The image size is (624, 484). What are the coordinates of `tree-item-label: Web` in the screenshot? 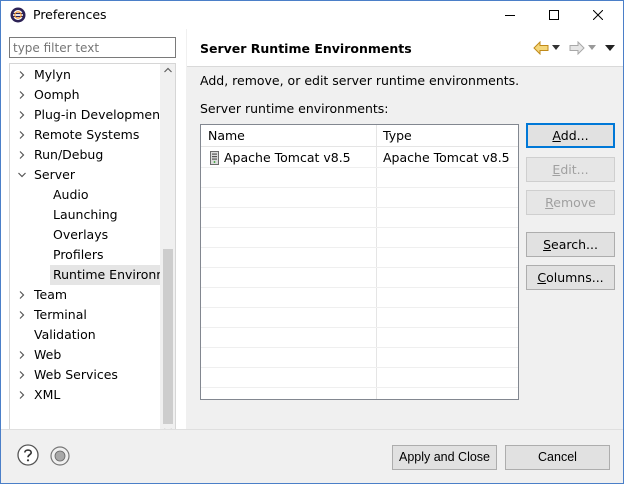 It's located at (48, 354).